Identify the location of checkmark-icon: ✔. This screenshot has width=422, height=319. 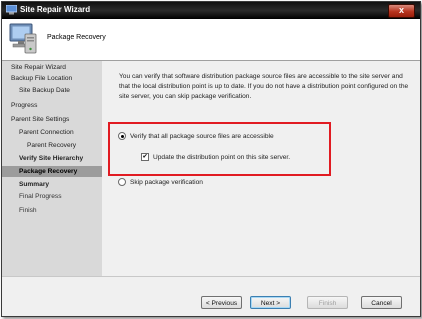
(145, 157).